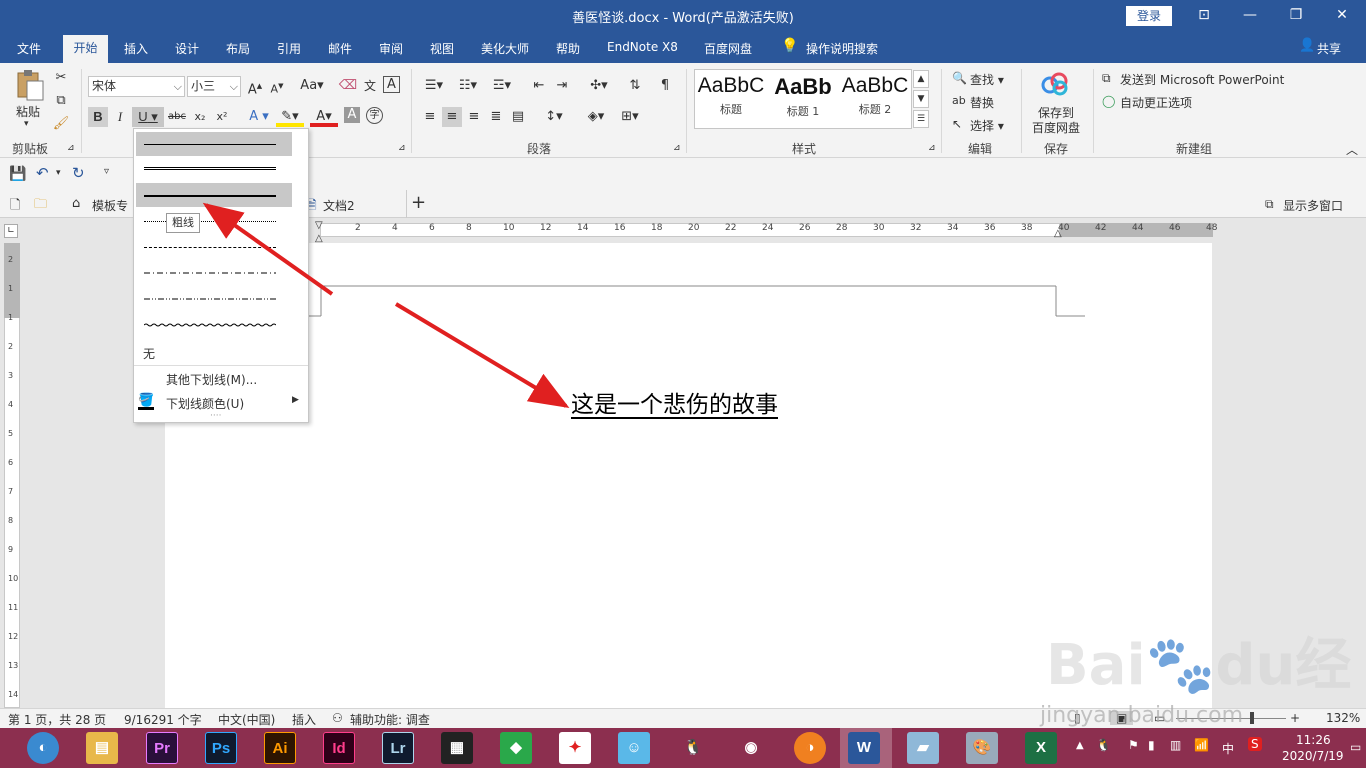 The height and width of the screenshot is (768, 1366). I want to click on align-left-icon: ≡, so click(430, 117).